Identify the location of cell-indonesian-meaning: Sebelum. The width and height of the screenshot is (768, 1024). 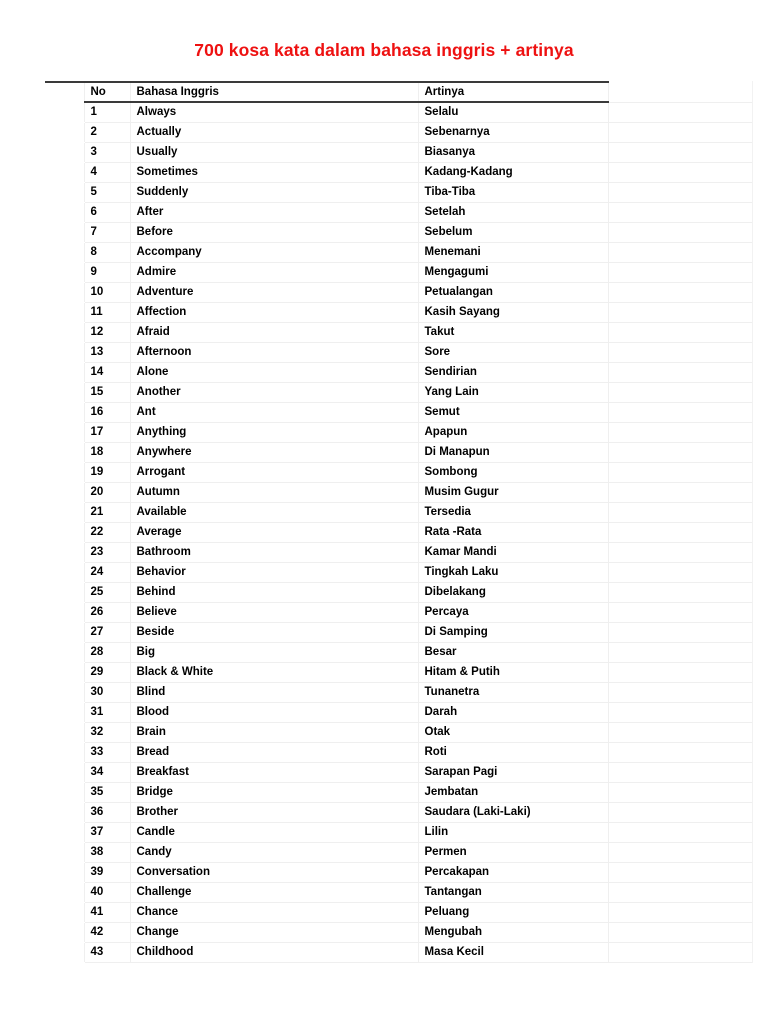
(512, 232).